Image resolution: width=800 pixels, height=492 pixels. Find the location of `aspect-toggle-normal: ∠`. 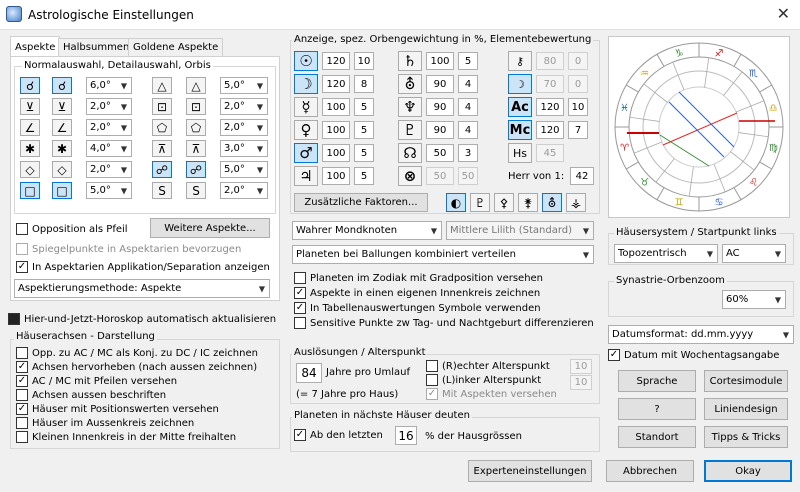

aspect-toggle-normal: ∠ is located at coordinates (30, 127).